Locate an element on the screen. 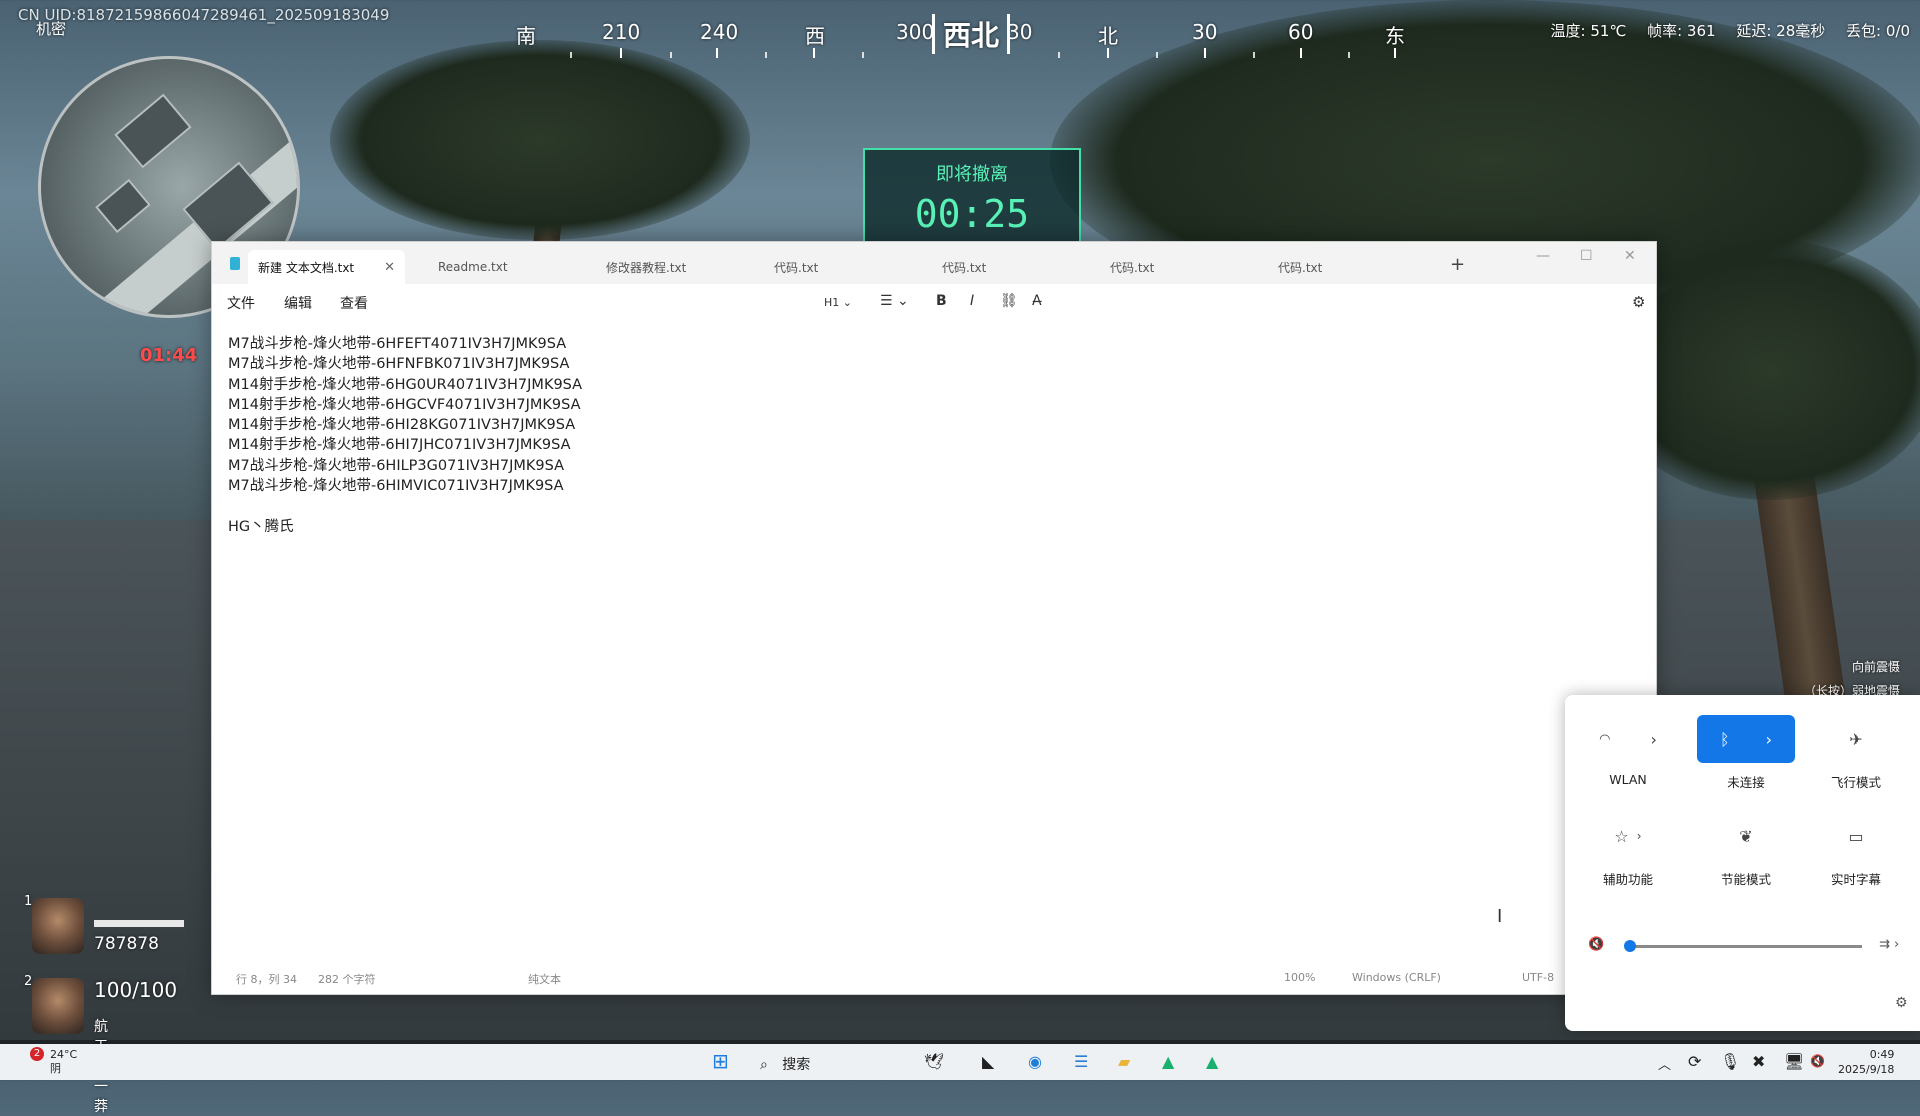 This screenshot has width=1920, height=1116. list-dropdown: ☰ ⌄ is located at coordinates (894, 301).